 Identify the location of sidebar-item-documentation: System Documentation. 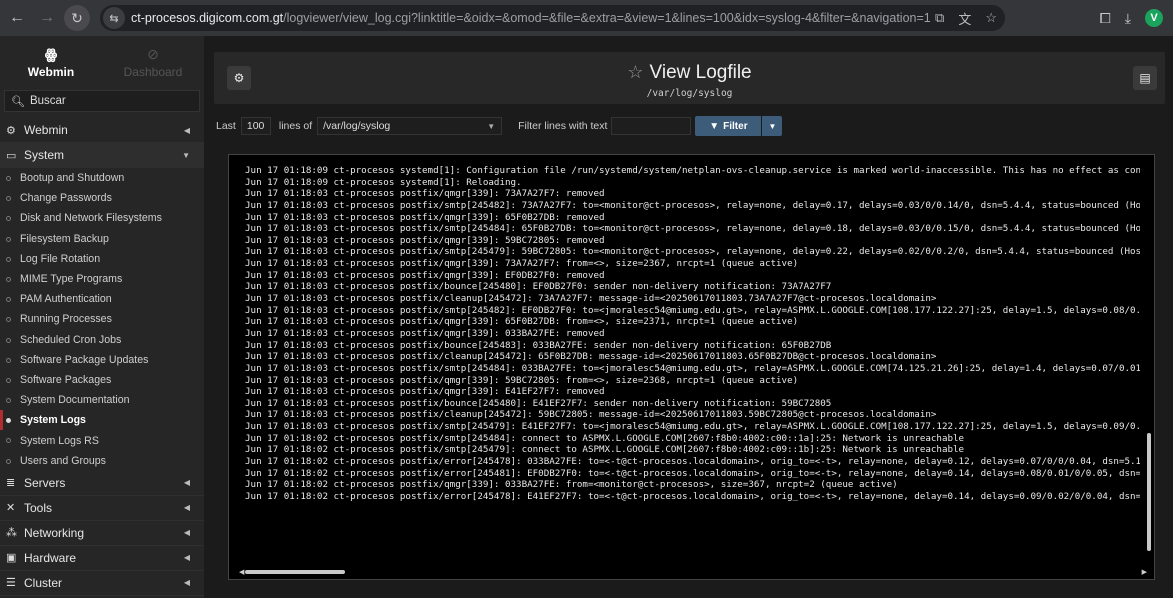
(102, 400).